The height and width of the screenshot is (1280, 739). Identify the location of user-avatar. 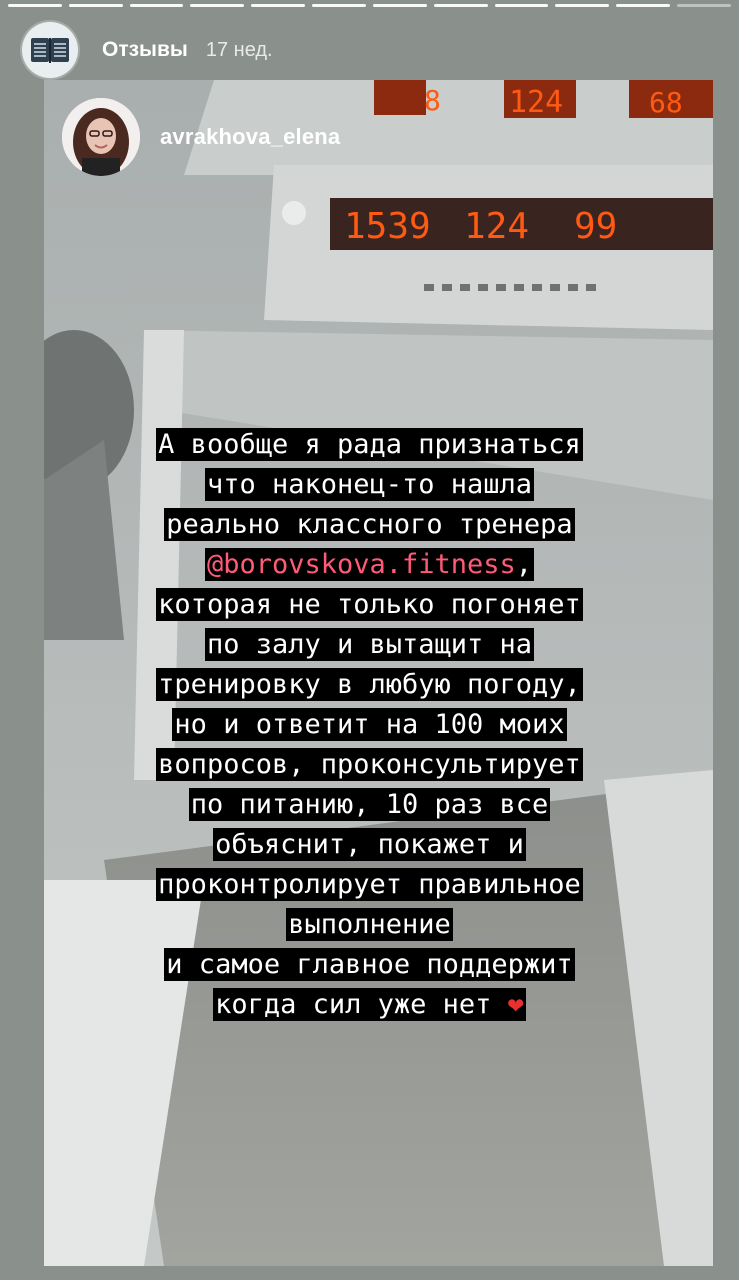
(101, 137).